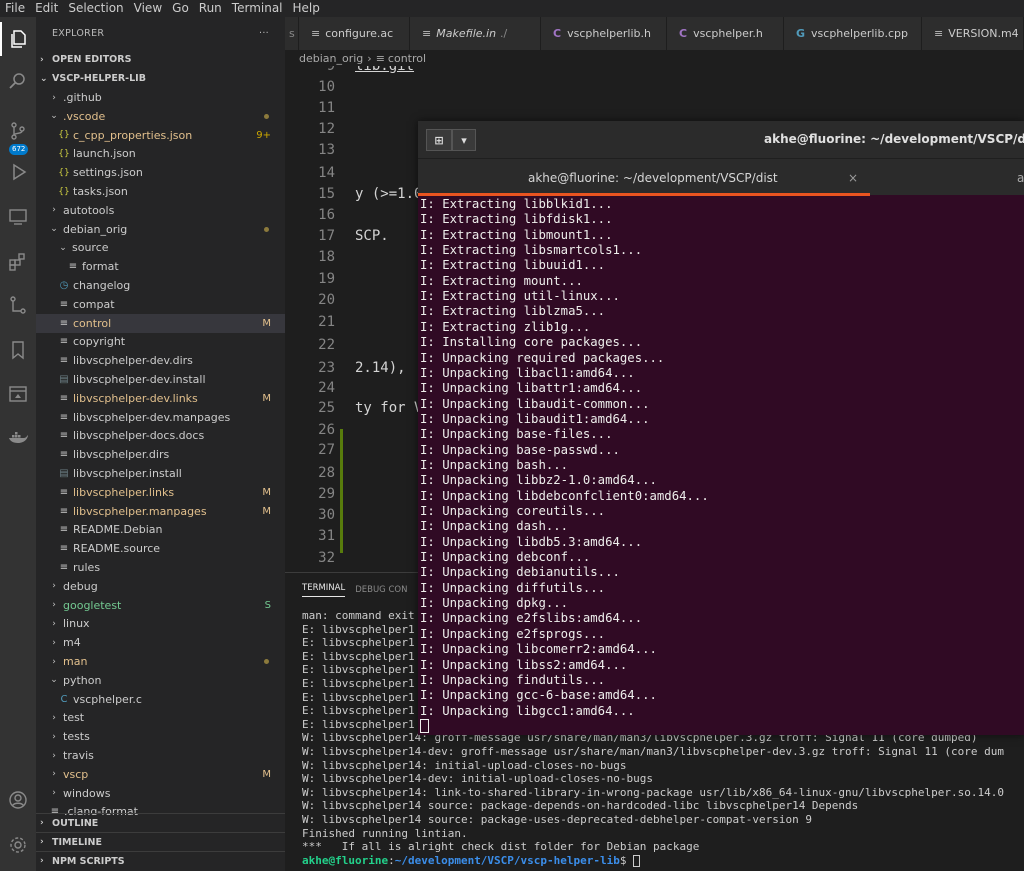 This screenshot has height=871, width=1024. I want to click on menu-edit: Edit, so click(46, 8).